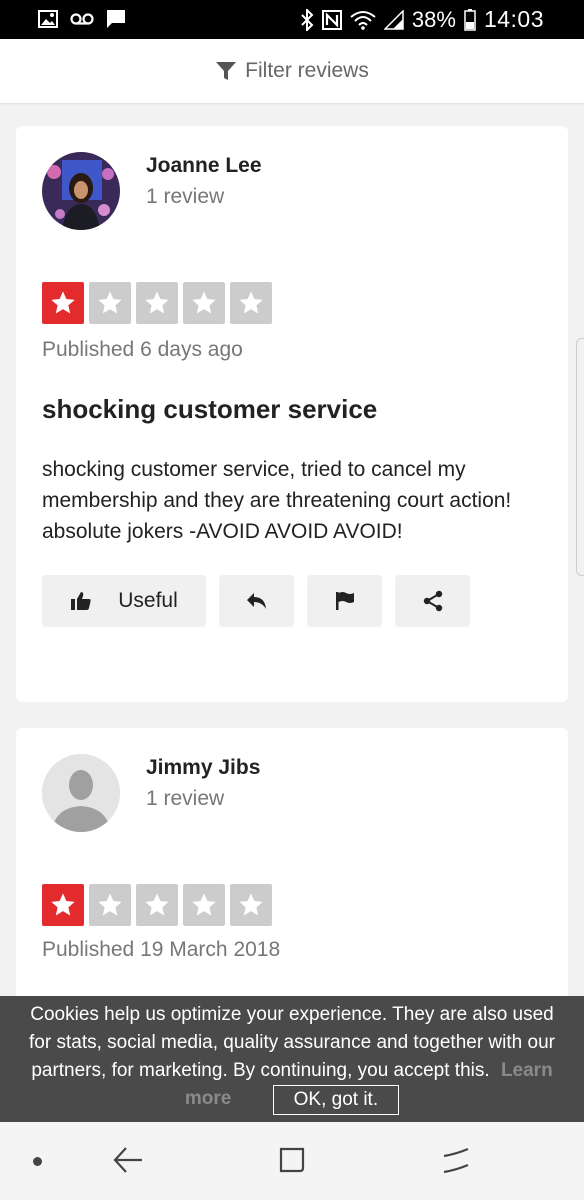 The image size is (584, 1200). Describe the element at coordinates (148, 600) in the screenshot. I see `useful-label: Useful` at that location.